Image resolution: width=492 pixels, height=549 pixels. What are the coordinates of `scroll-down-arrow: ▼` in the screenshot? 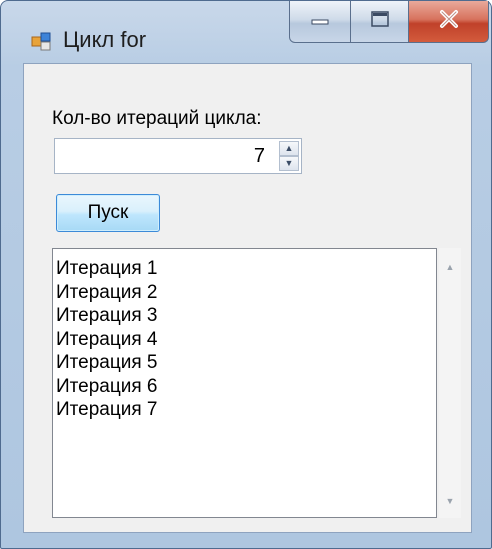 It's located at (450, 501).